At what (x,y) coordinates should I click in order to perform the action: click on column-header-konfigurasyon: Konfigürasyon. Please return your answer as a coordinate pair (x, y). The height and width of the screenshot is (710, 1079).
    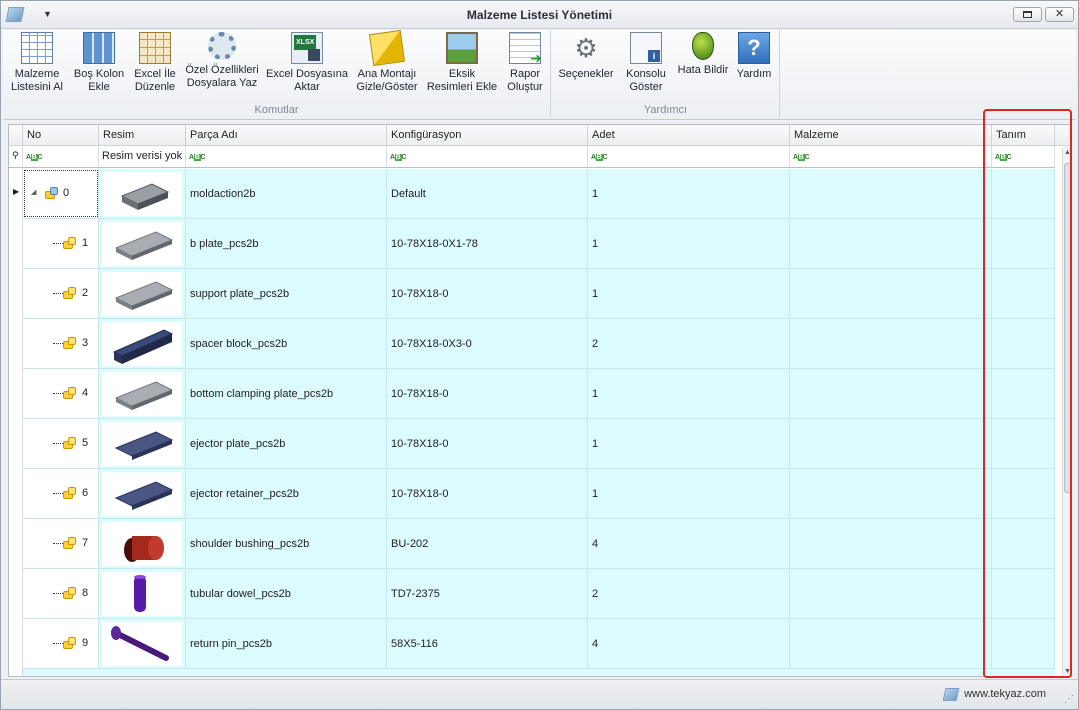
    Looking at the image, I should click on (487, 135).